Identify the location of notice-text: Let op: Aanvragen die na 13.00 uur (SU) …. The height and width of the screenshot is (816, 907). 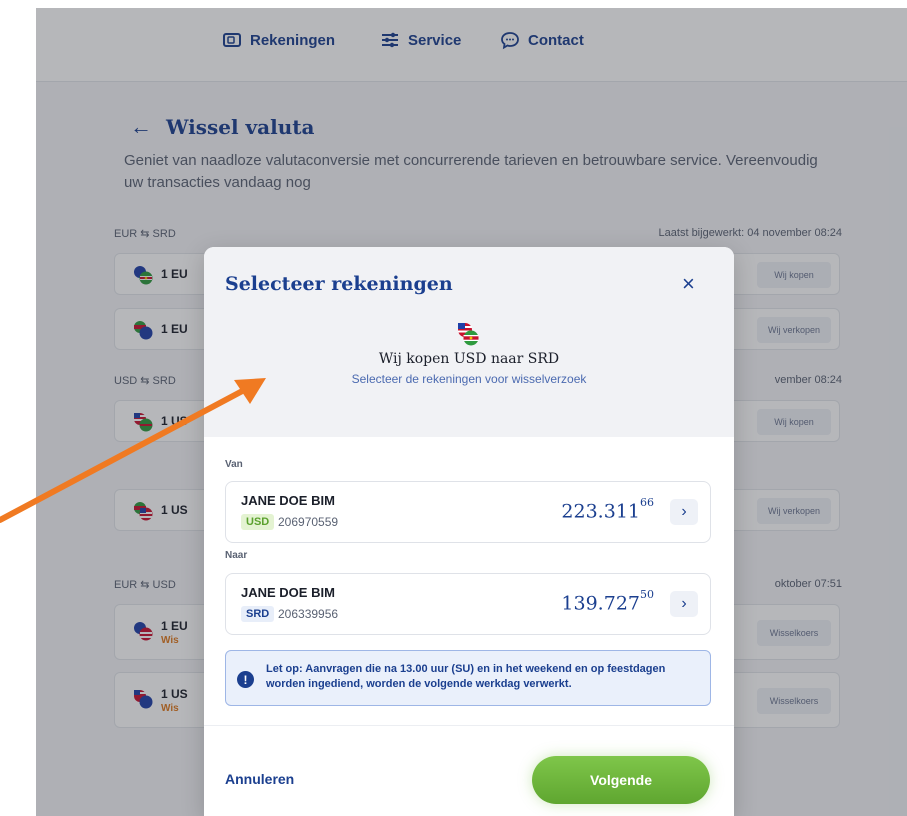
(466, 676).